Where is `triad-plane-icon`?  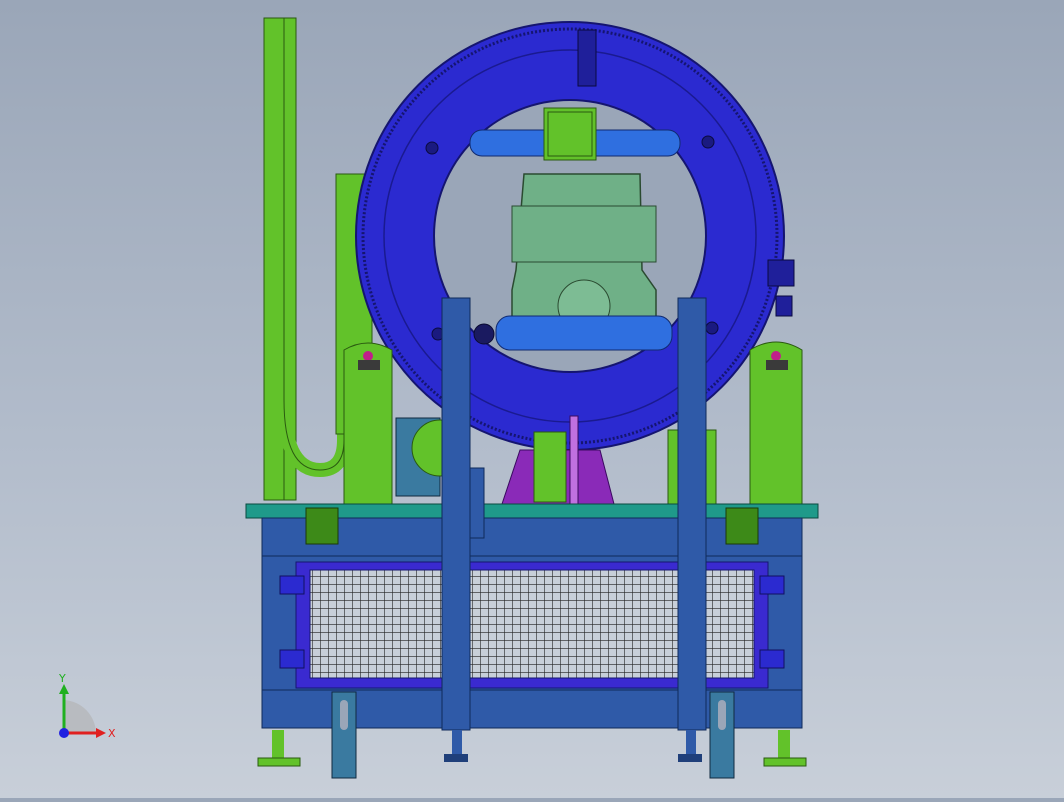 triad-plane-icon is located at coordinates (80, 716).